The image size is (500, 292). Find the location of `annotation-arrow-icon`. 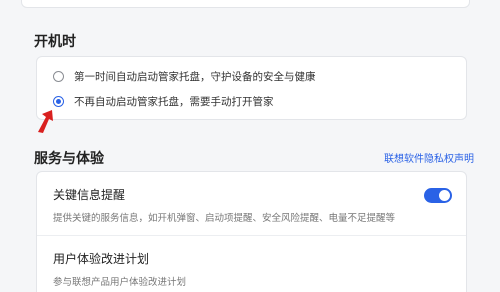

annotation-arrow-icon is located at coordinates (45, 121).